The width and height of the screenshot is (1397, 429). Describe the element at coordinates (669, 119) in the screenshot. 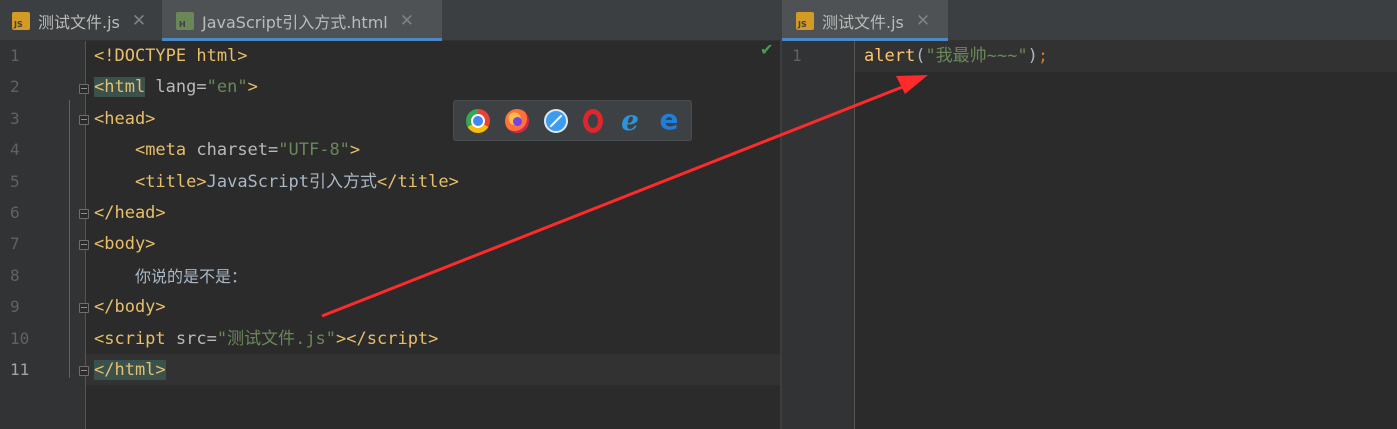

I see `edge-icon: e` at that location.